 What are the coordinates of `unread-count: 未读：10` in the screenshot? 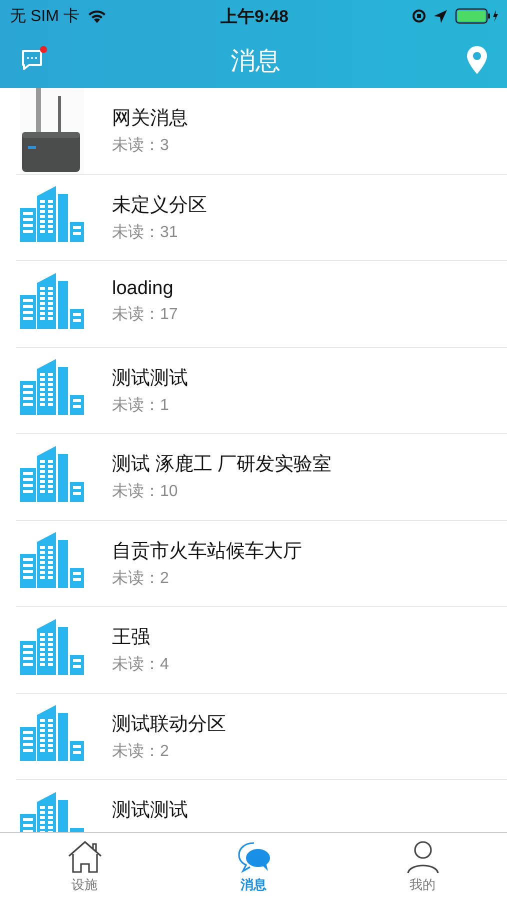 It's located at (145, 492).